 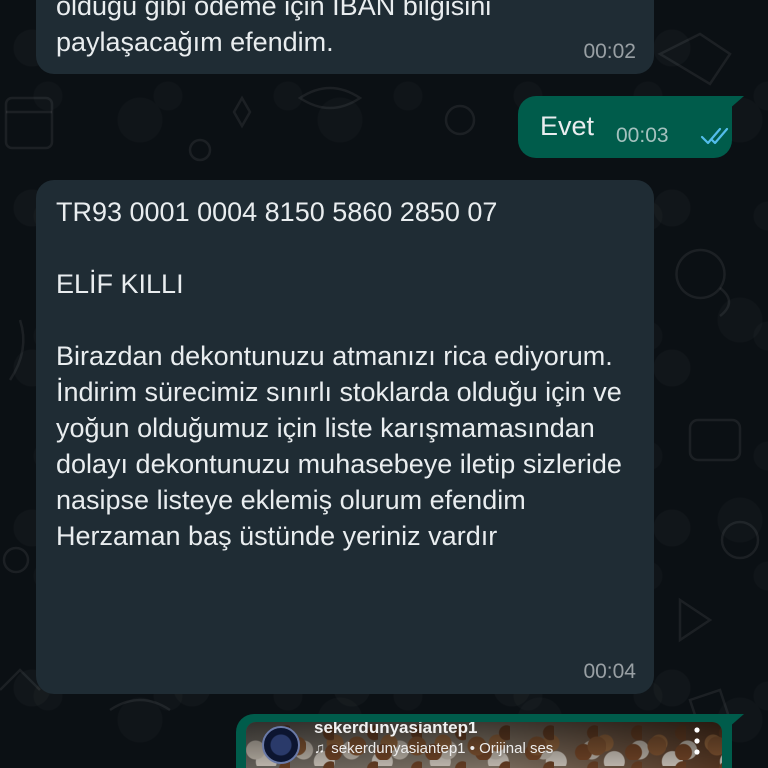 What do you see at coordinates (609, 671) in the screenshot?
I see `message-time: 00:04` at bounding box center [609, 671].